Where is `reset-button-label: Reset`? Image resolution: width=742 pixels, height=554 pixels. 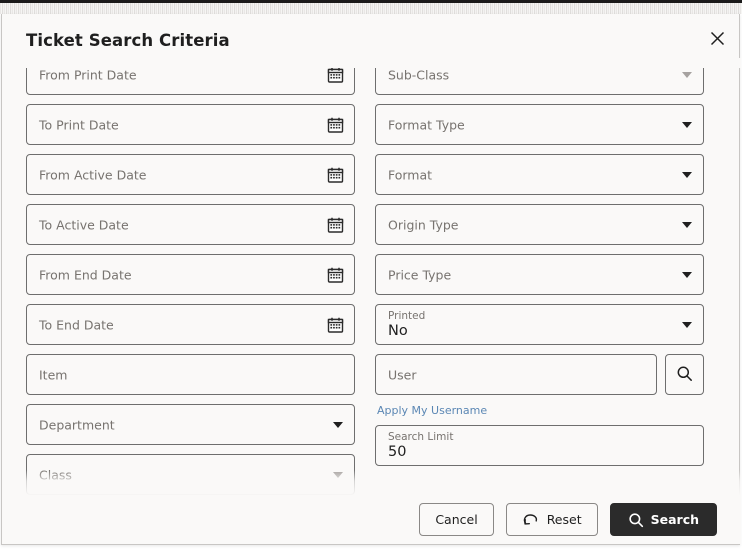
reset-button-label: Reset is located at coordinates (564, 519).